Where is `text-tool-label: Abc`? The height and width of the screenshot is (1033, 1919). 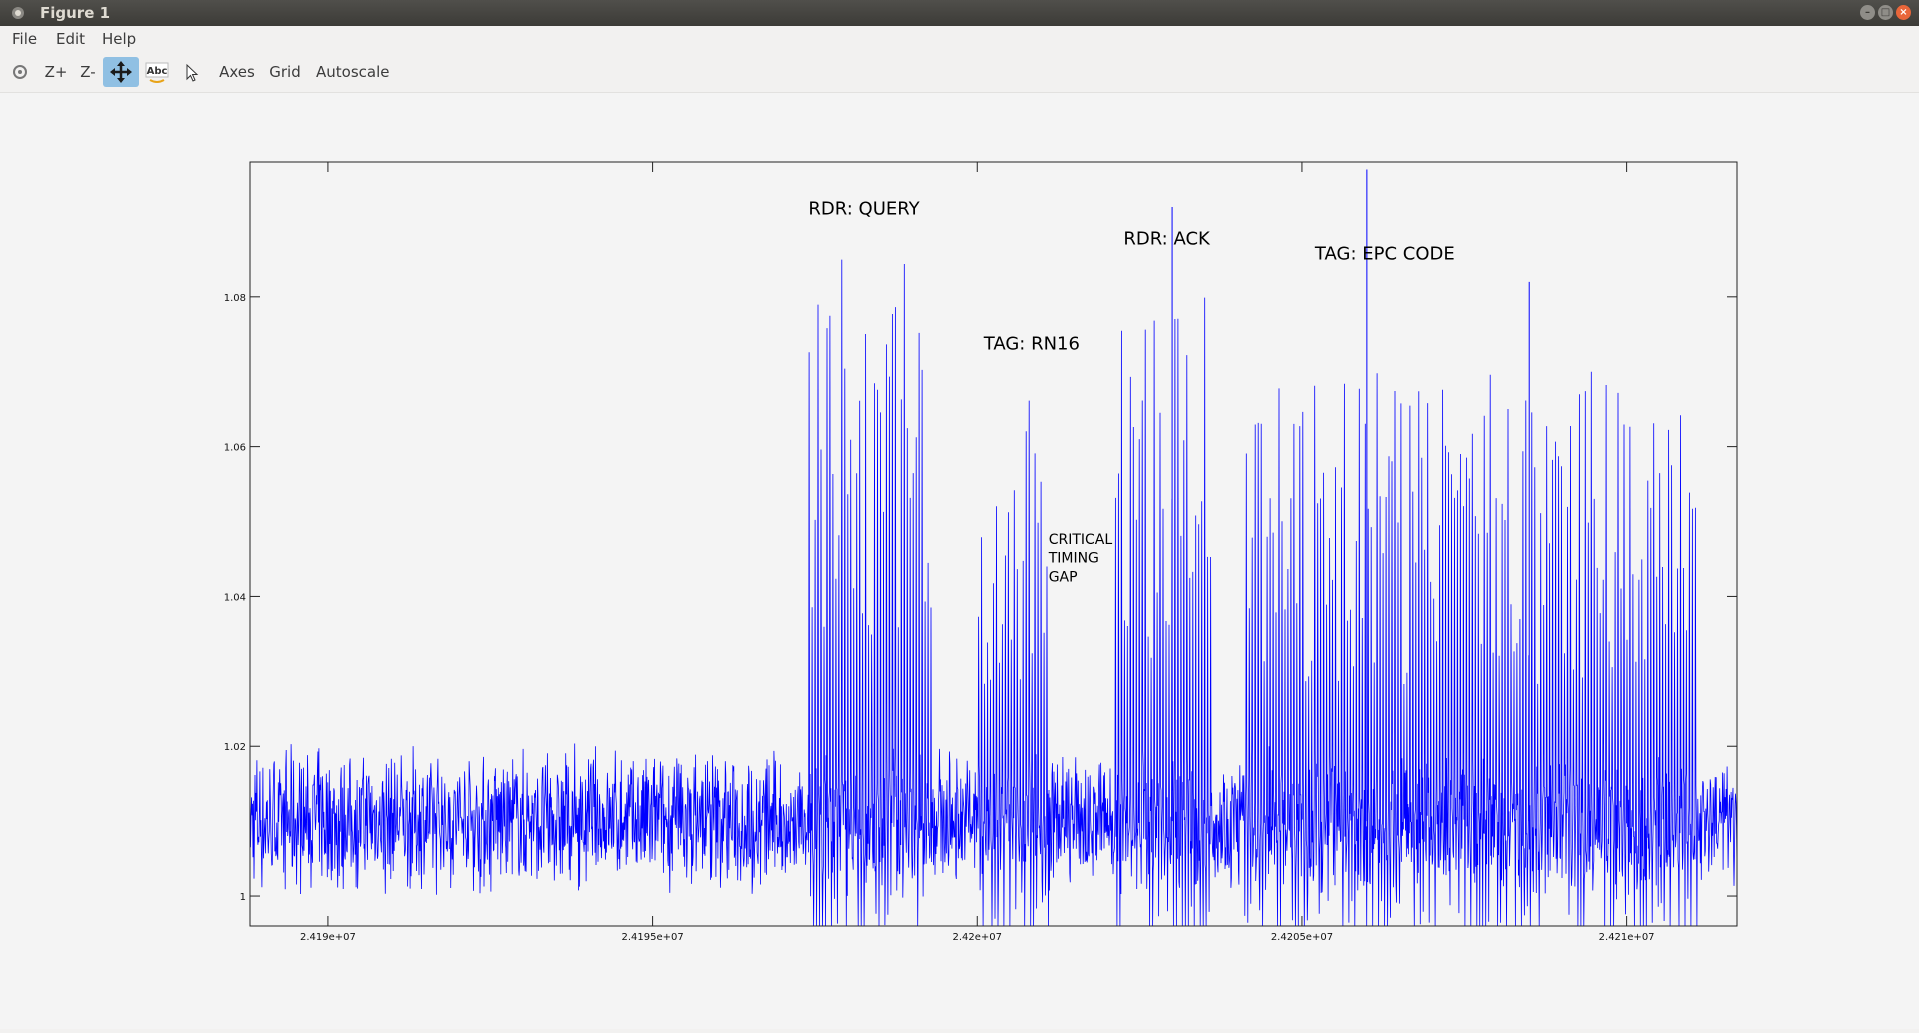 text-tool-label: Abc is located at coordinates (157, 71).